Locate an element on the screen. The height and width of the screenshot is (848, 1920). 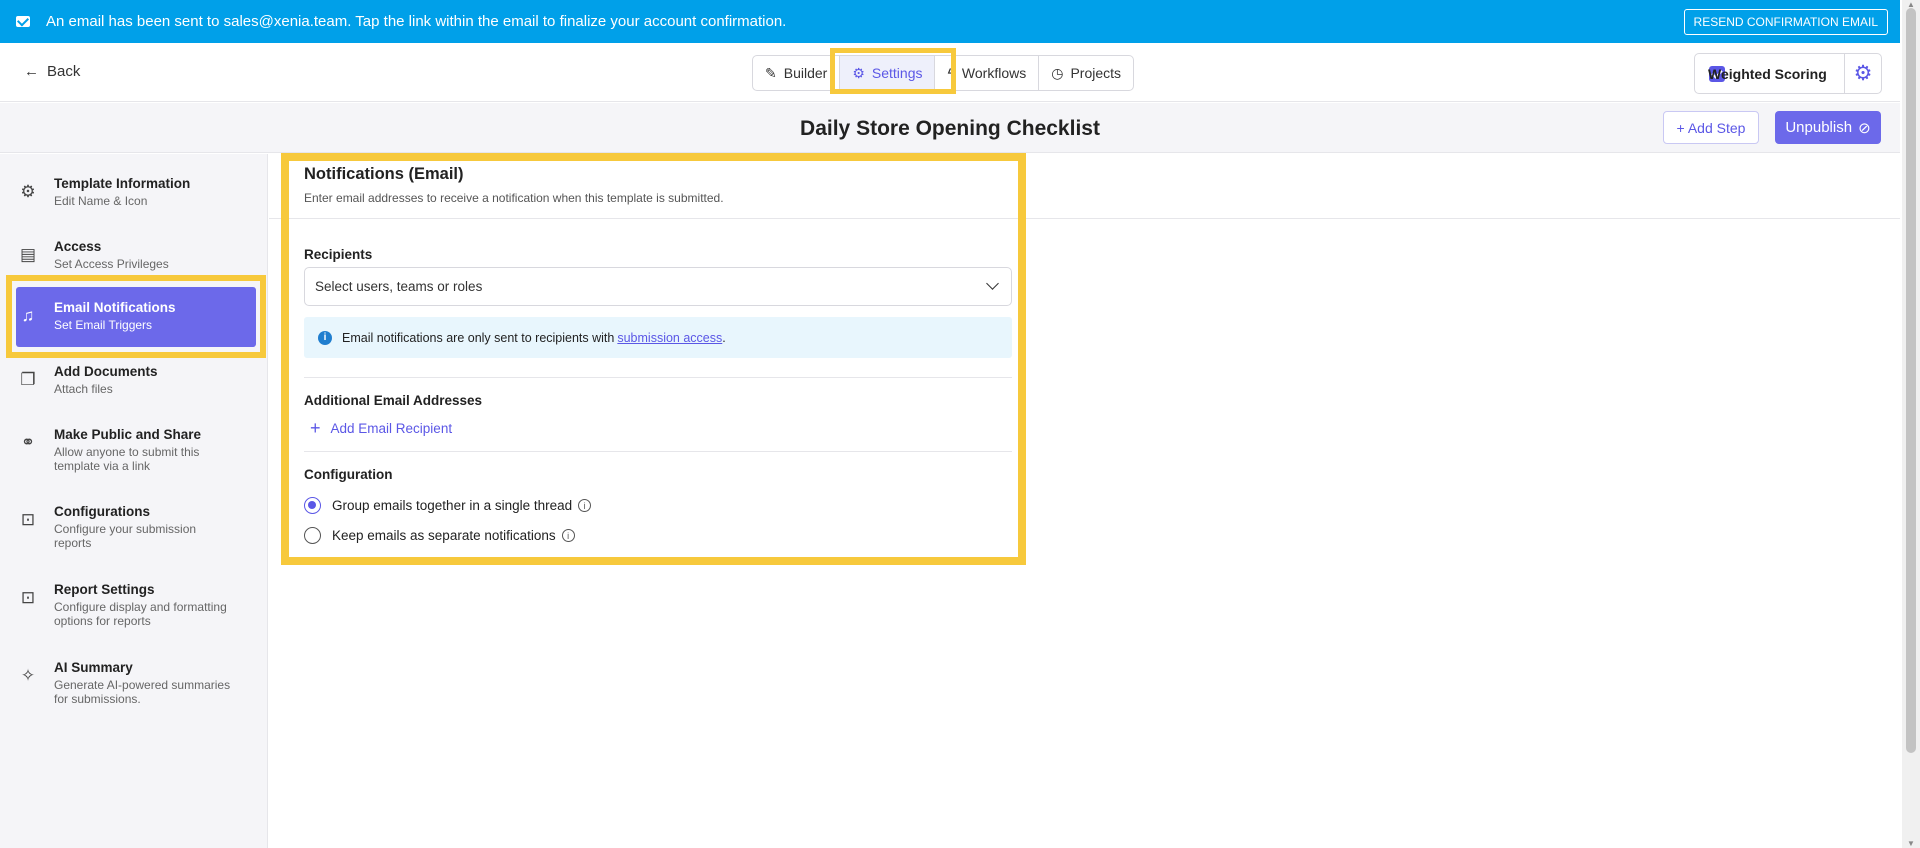
bell-icon: ♫ is located at coordinates (28, 315).